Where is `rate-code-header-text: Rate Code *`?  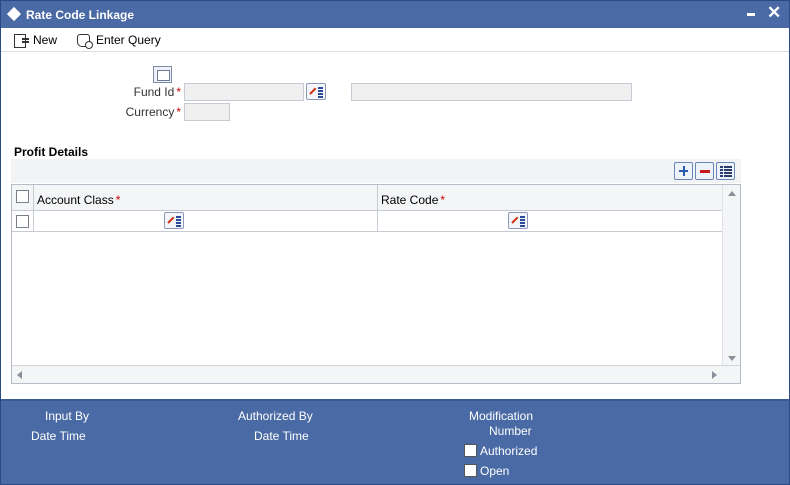
rate-code-header-text: Rate Code * is located at coordinates (413, 200).